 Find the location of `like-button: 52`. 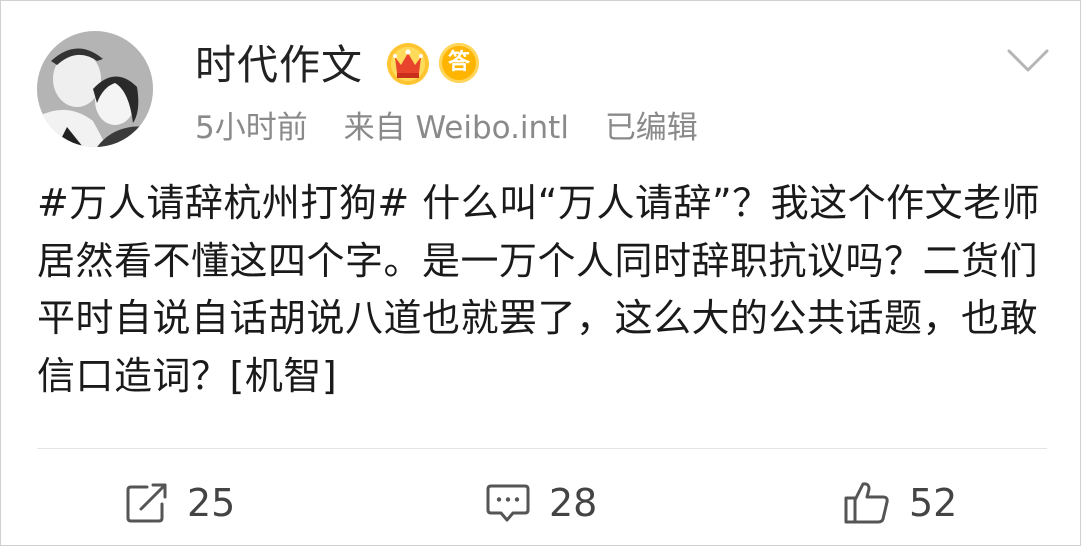

like-button: 52 is located at coordinates (900, 503).